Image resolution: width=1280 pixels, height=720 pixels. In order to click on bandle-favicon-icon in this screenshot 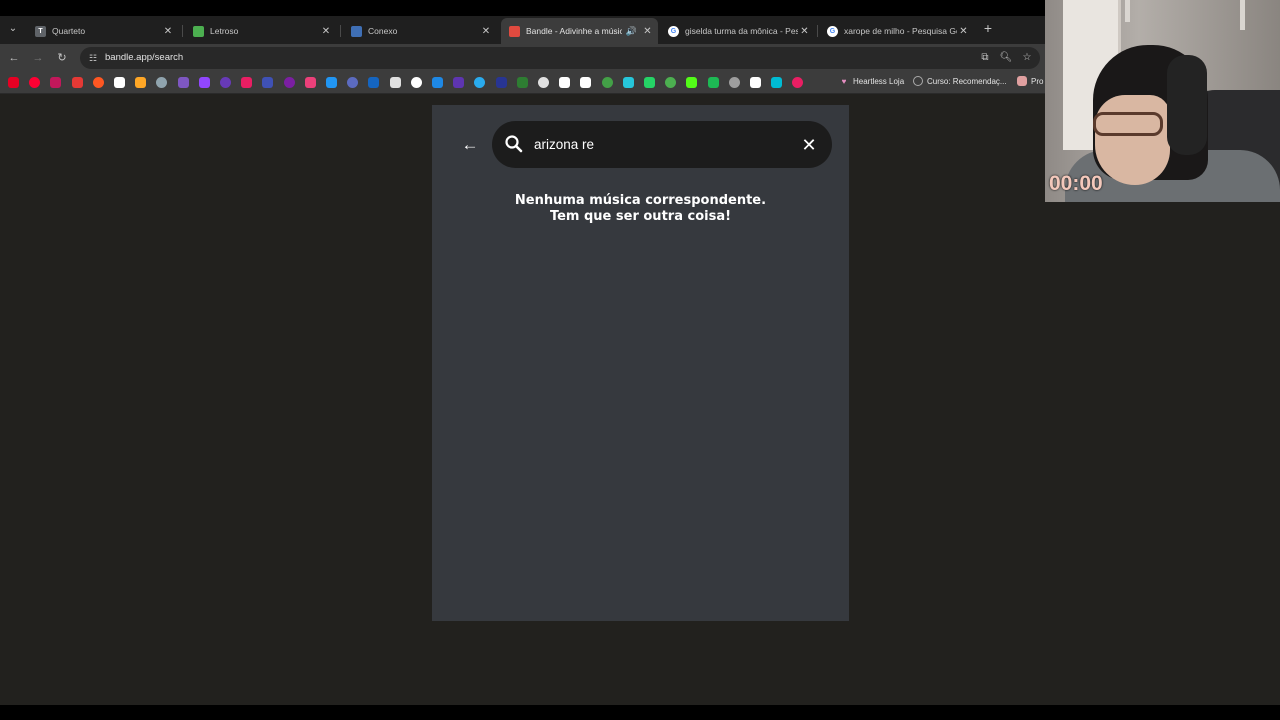, I will do `click(514, 31)`.